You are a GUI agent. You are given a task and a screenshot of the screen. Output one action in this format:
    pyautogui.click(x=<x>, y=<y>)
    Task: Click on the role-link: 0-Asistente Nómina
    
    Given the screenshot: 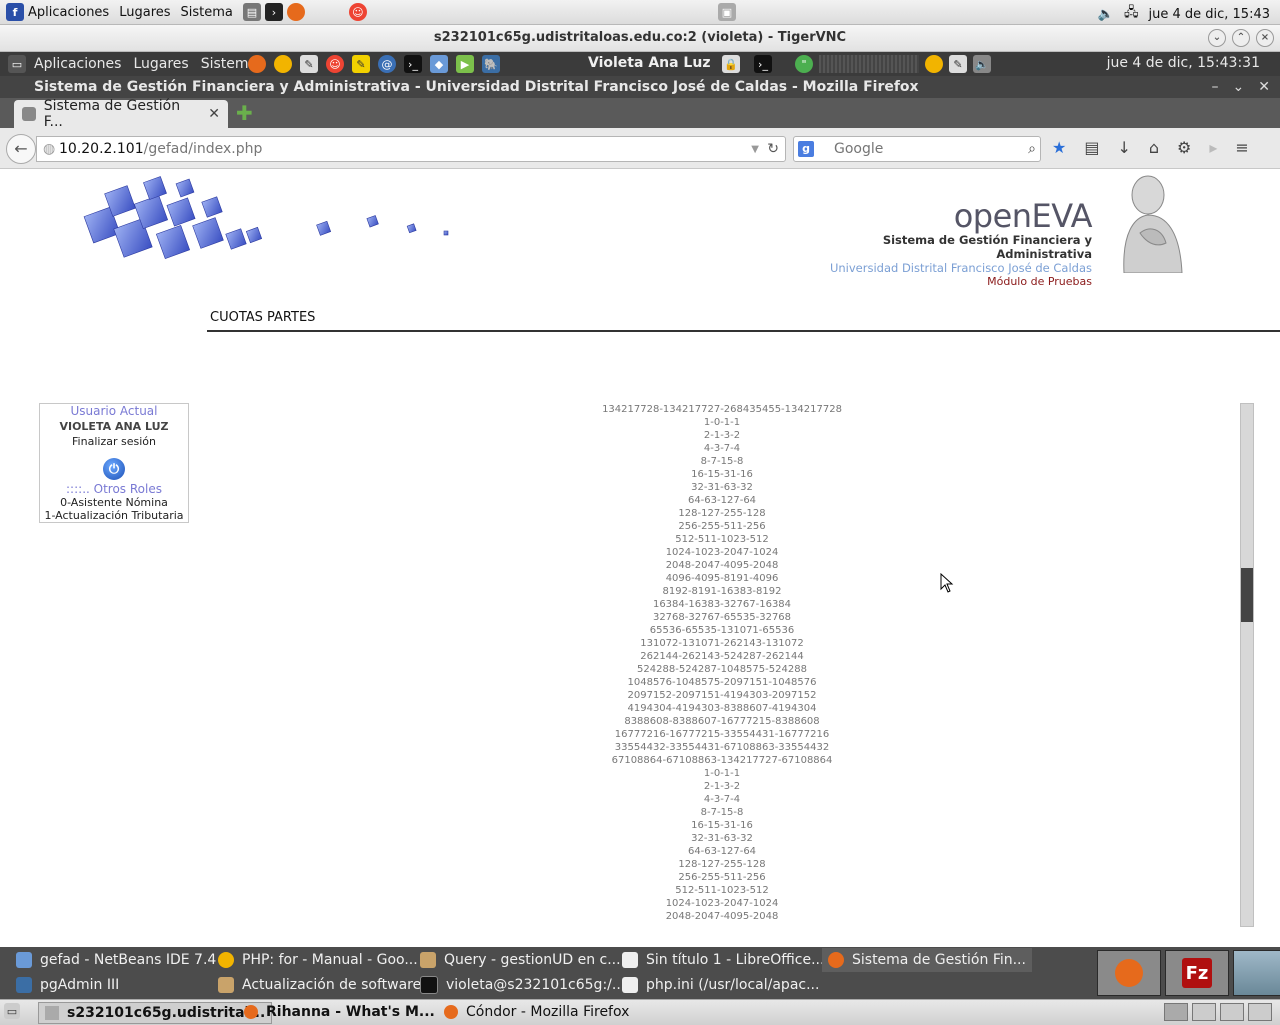 What is the action you would take?
    pyautogui.click(x=114, y=502)
    